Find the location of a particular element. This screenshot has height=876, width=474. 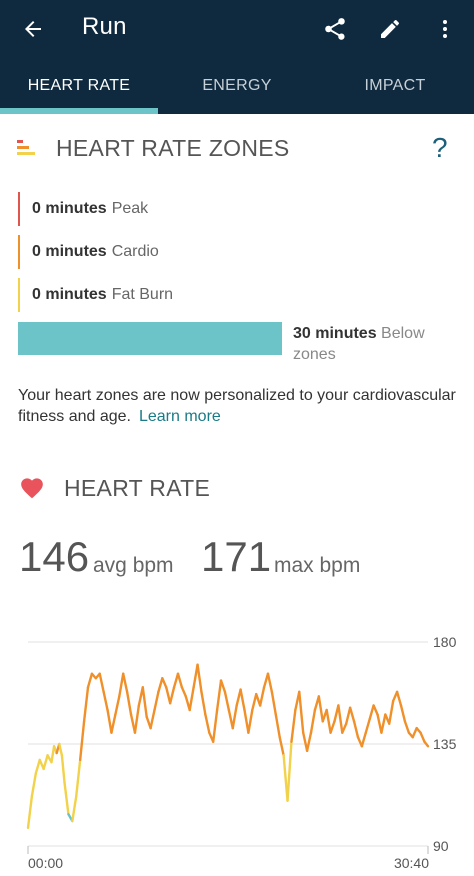

max-bpm-unit: max bpm is located at coordinates (317, 565).